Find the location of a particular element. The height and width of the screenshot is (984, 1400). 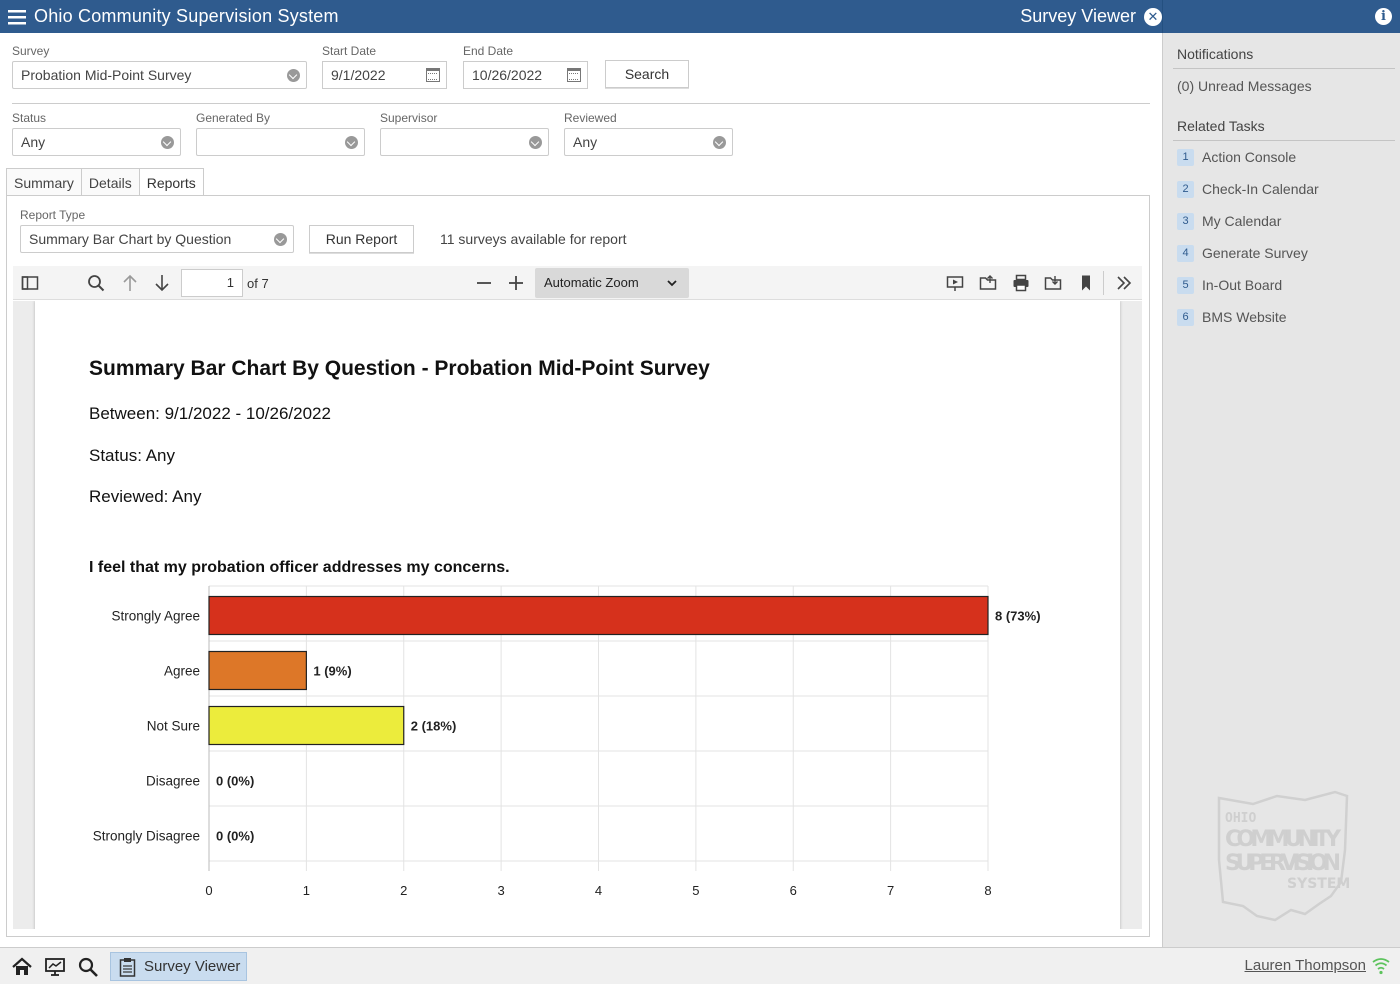

presentation-mode-icon is located at coordinates (955, 283).